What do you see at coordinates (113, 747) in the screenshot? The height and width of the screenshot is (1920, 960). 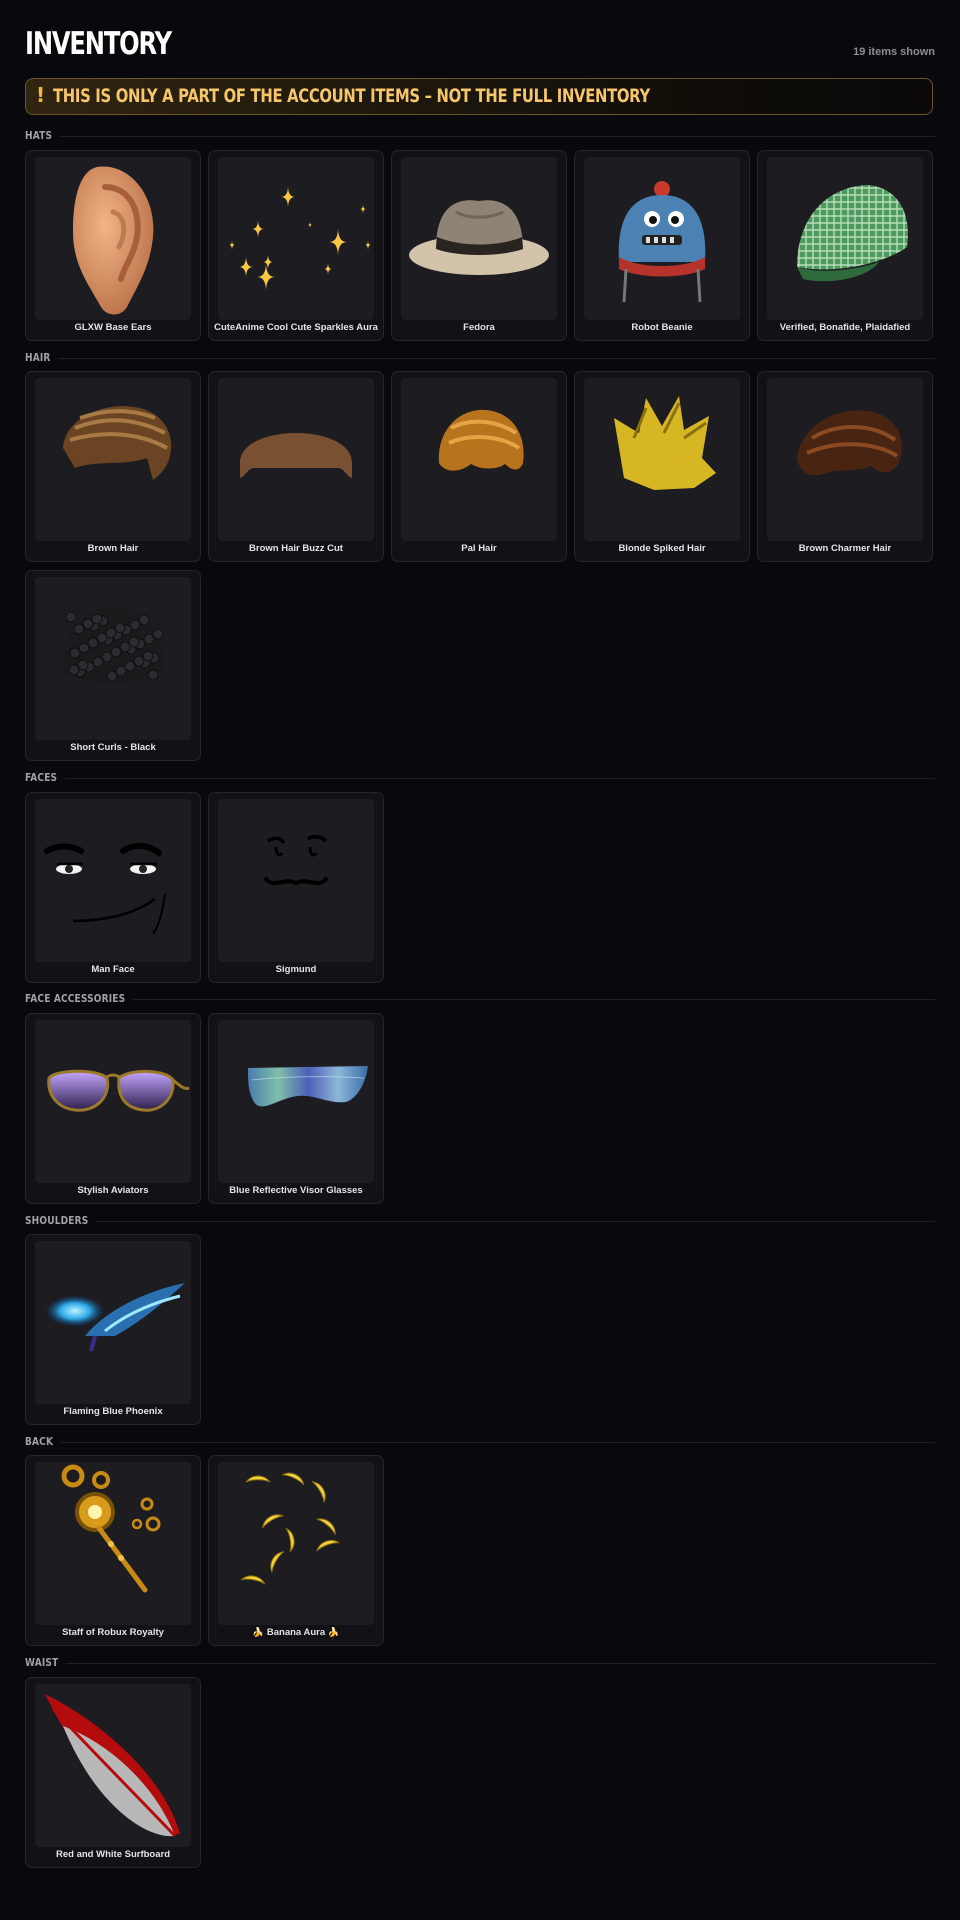 I see `item-name: Short Curls - Black` at bounding box center [113, 747].